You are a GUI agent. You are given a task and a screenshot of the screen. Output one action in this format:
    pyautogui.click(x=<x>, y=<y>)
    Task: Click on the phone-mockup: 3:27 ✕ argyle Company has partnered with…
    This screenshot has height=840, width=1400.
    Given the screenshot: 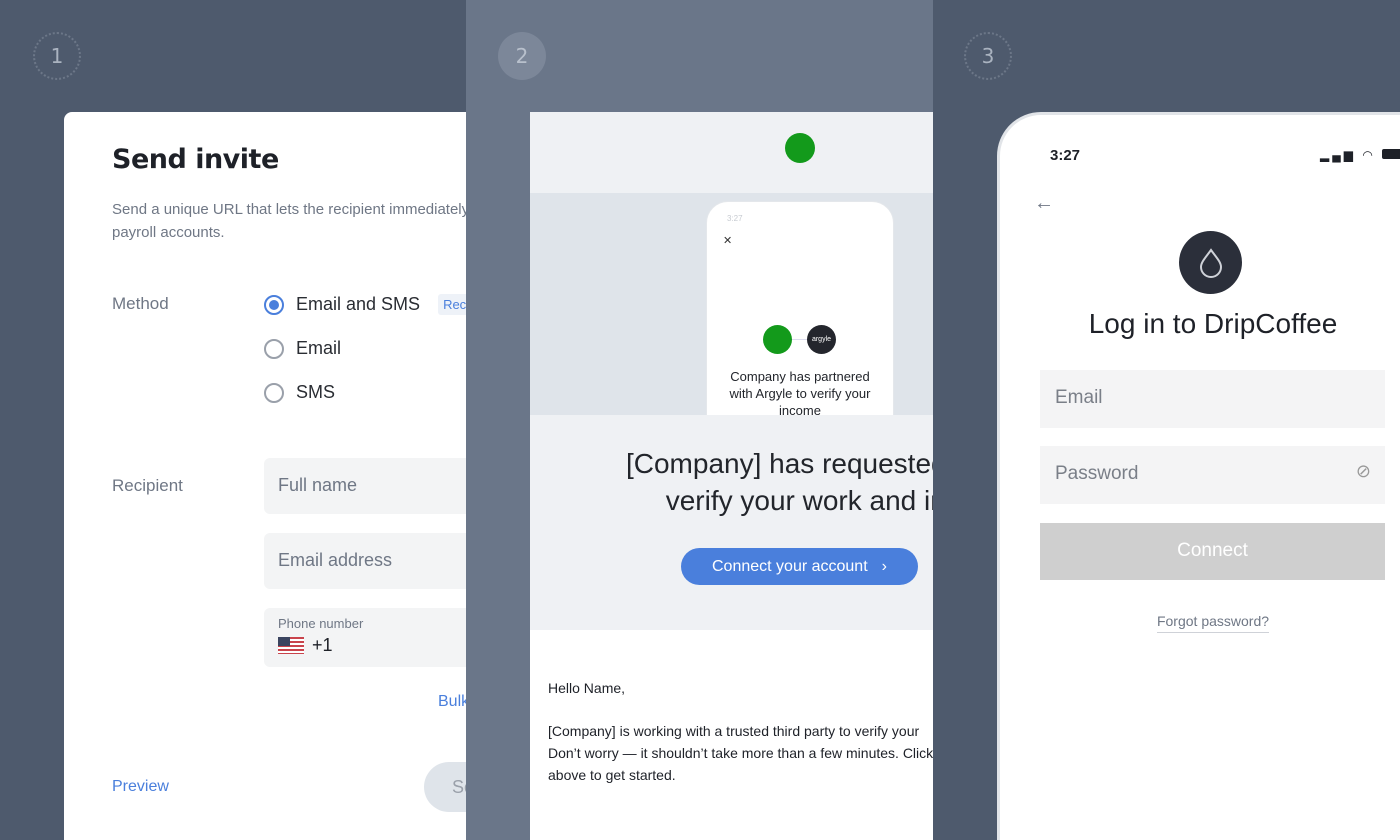 What is the action you would take?
    pyautogui.click(x=800, y=308)
    